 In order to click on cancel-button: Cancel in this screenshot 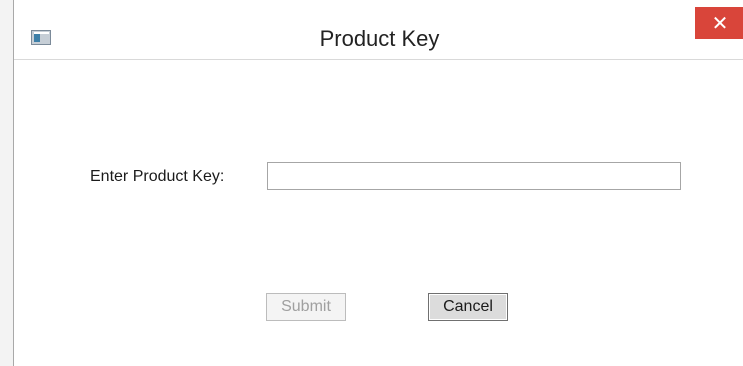, I will do `click(468, 307)`.